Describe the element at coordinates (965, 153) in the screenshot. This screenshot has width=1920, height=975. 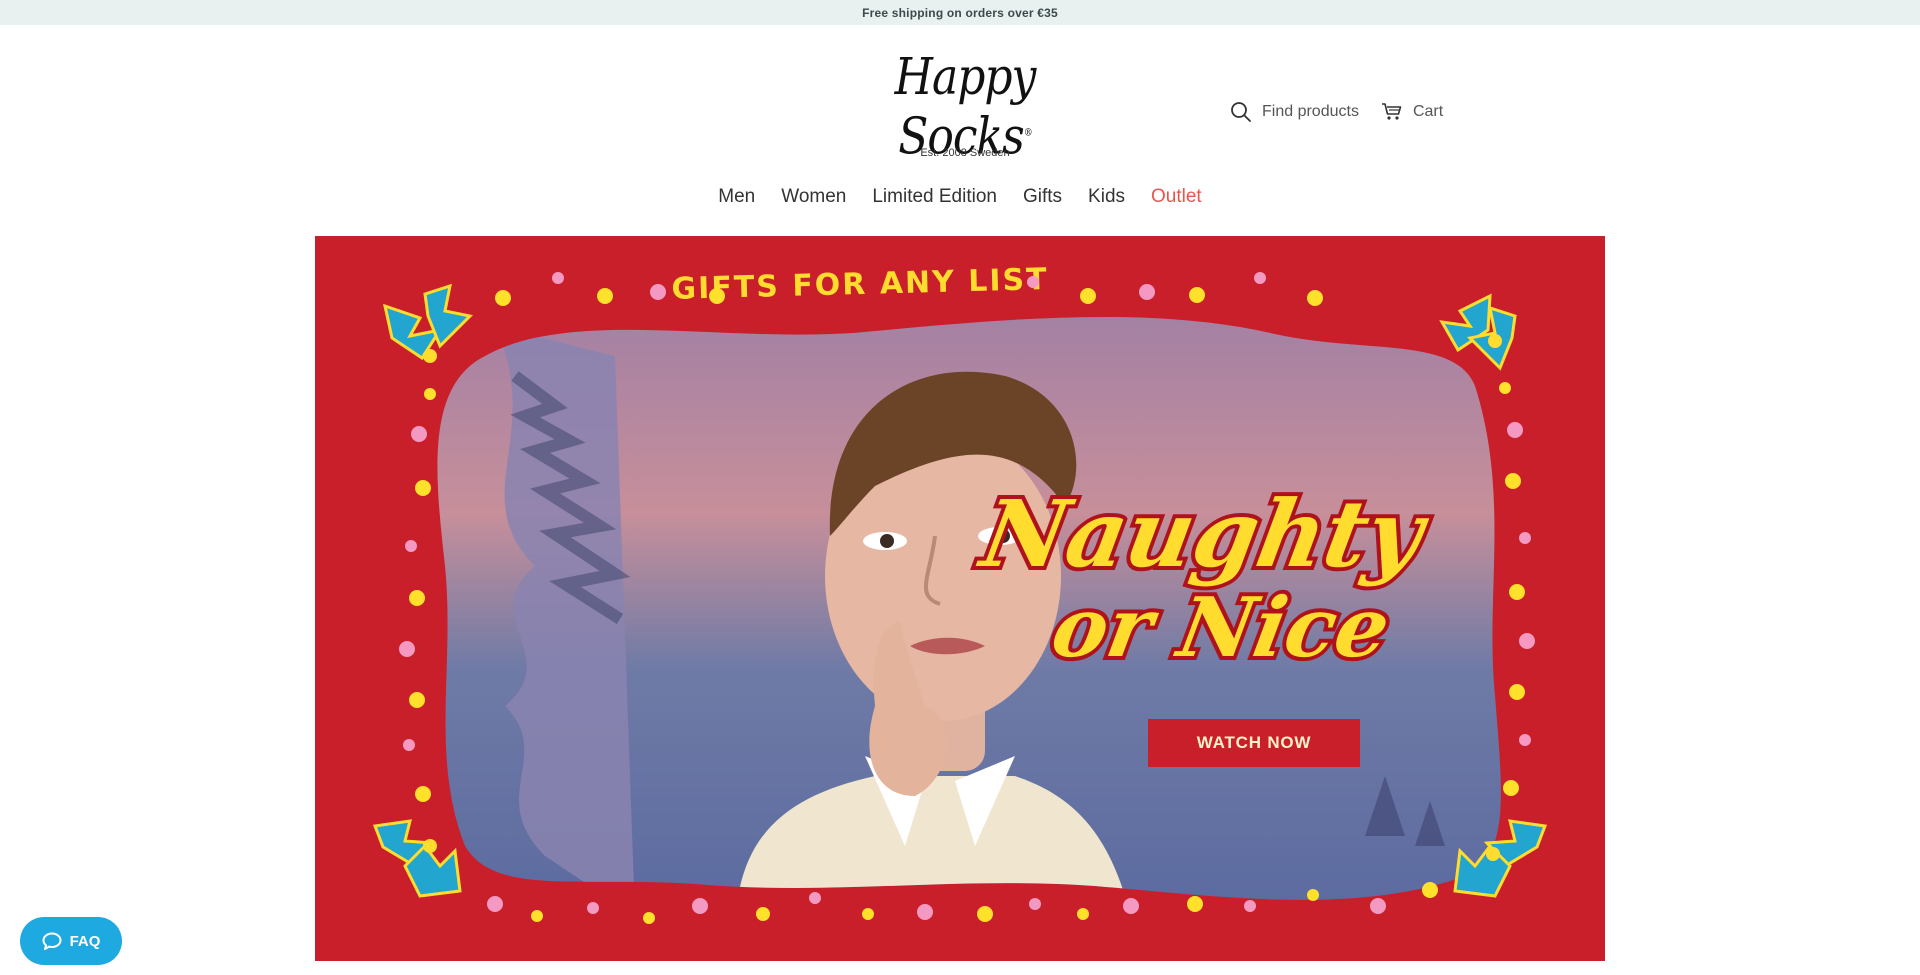
I see `brand-tagline: Est. 2008 Sweden` at that location.